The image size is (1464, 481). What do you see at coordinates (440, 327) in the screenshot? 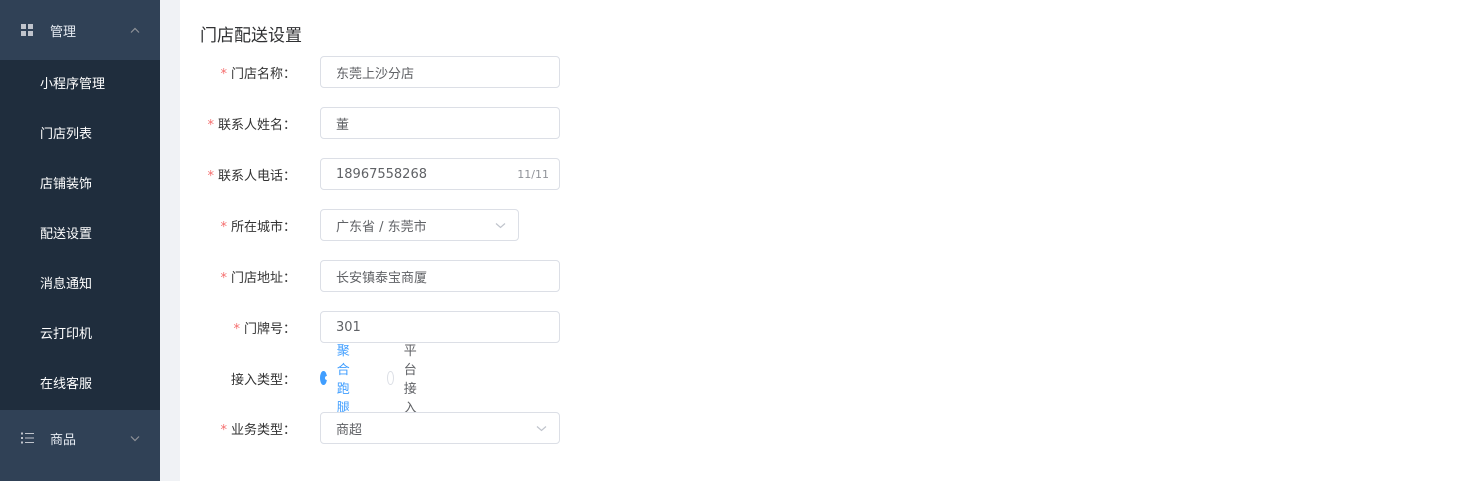
I see `door-number-input: 301` at bounding box center [440, 327].